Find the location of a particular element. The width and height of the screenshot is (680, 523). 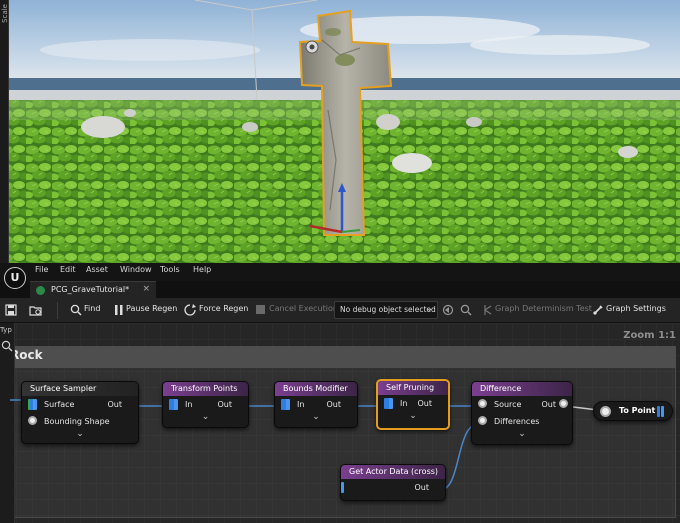

pin-differences: Differences is located at coordinates (522, 421).